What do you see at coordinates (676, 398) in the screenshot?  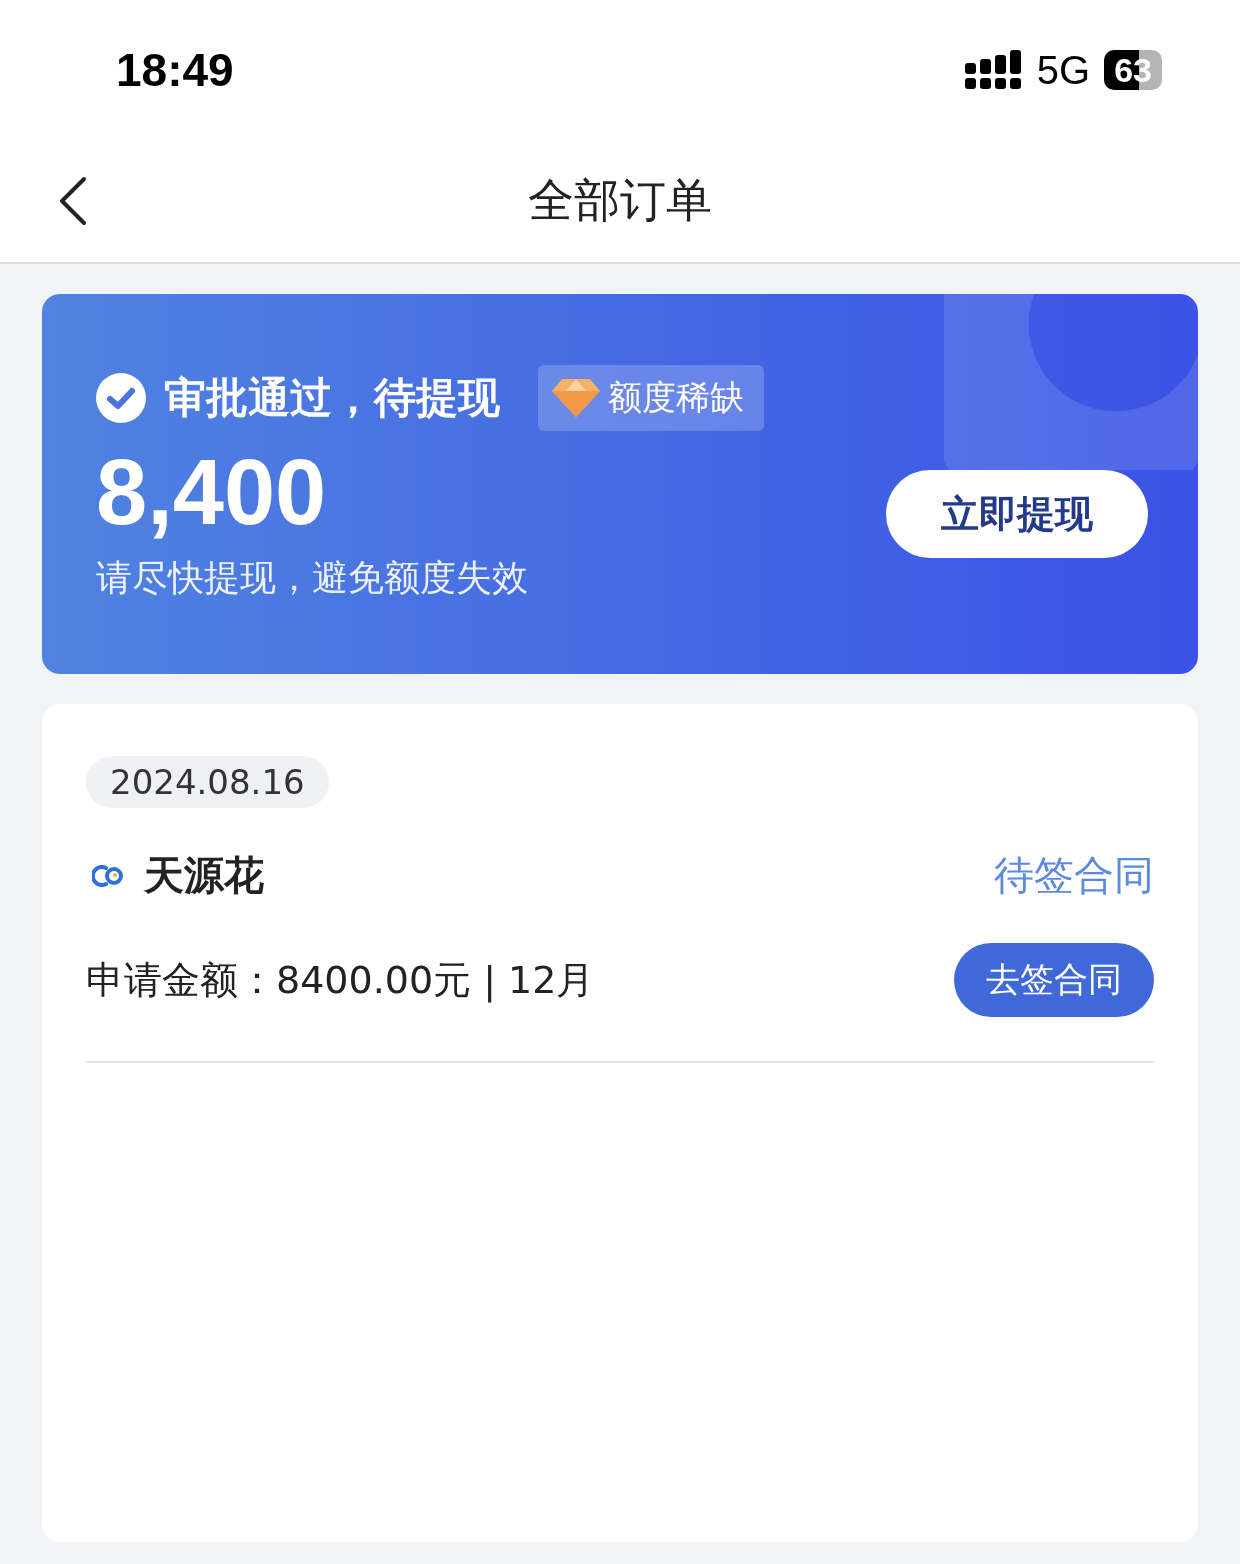 I see `tag-label: 额度稀缺` at bounding box center [676, 398].